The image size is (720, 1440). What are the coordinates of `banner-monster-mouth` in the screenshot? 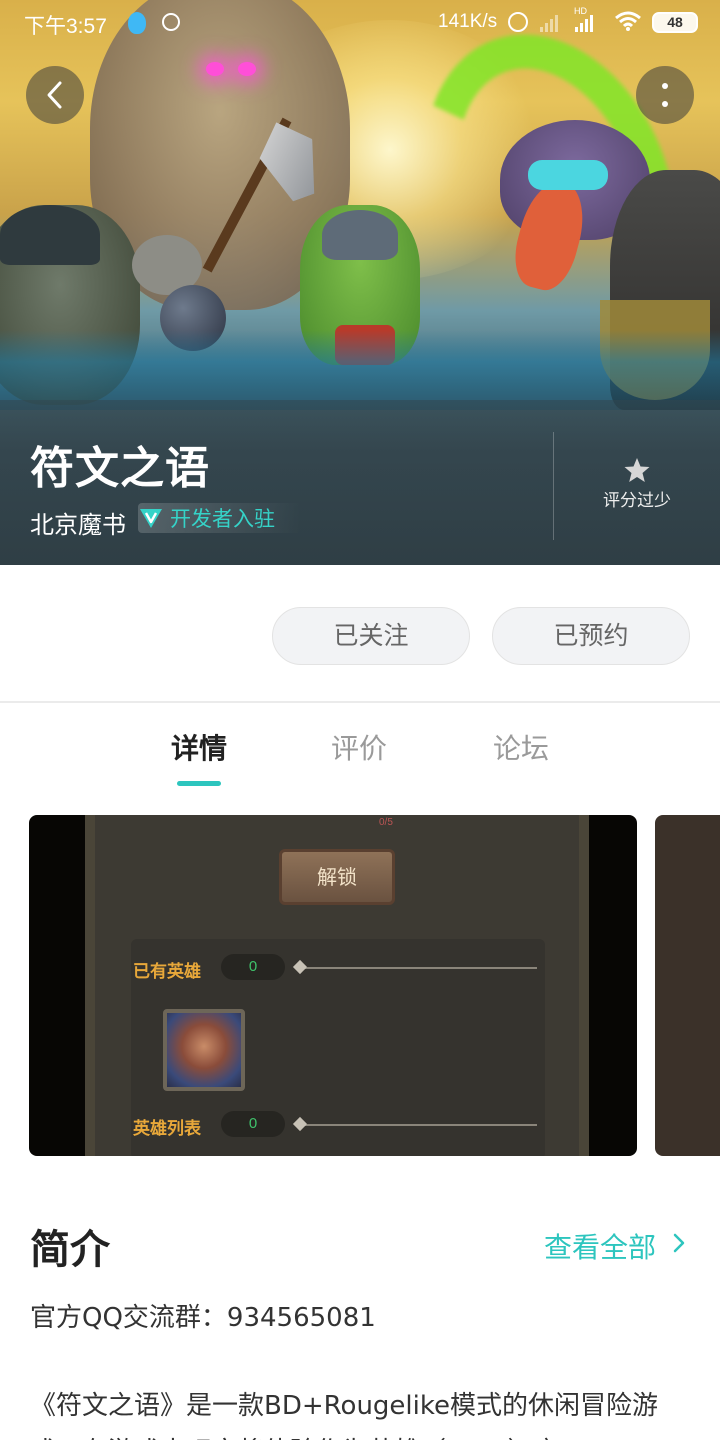 It's located at (568, 175).